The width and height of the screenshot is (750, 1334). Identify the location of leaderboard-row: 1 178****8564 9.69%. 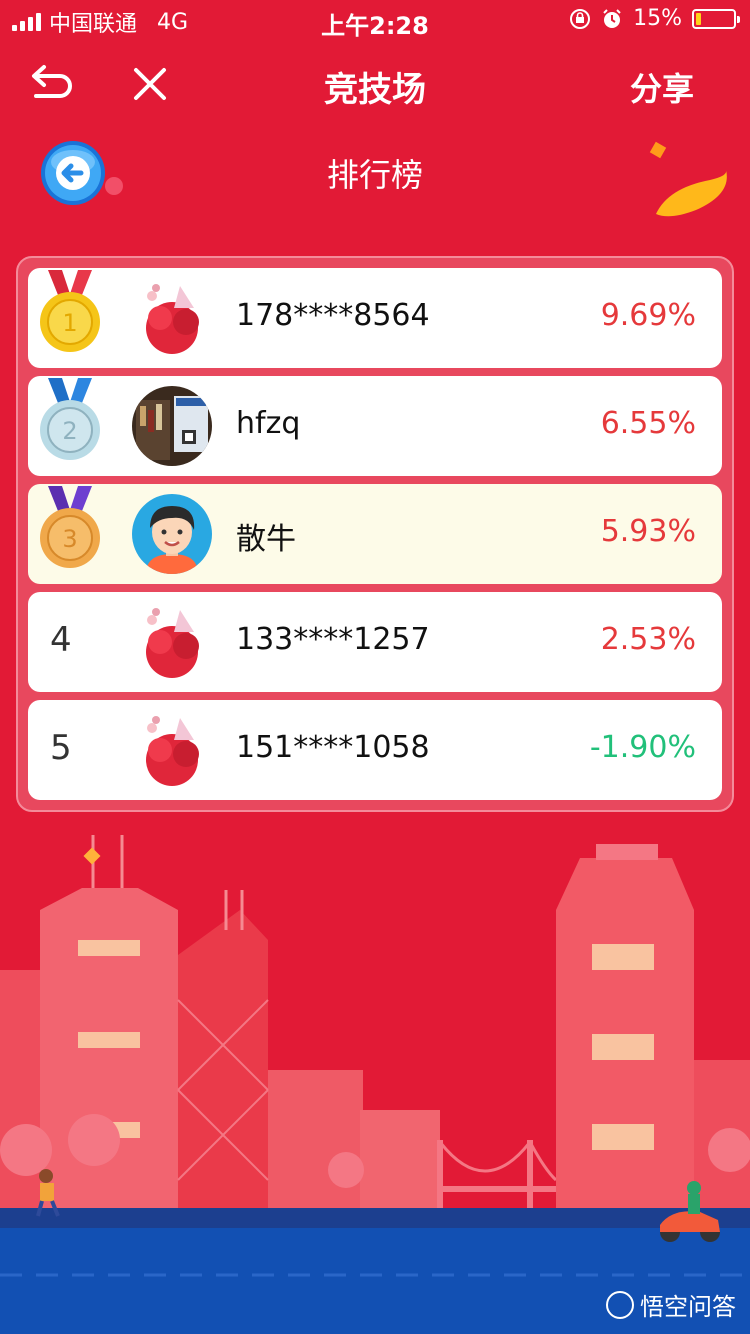
(375, 318).